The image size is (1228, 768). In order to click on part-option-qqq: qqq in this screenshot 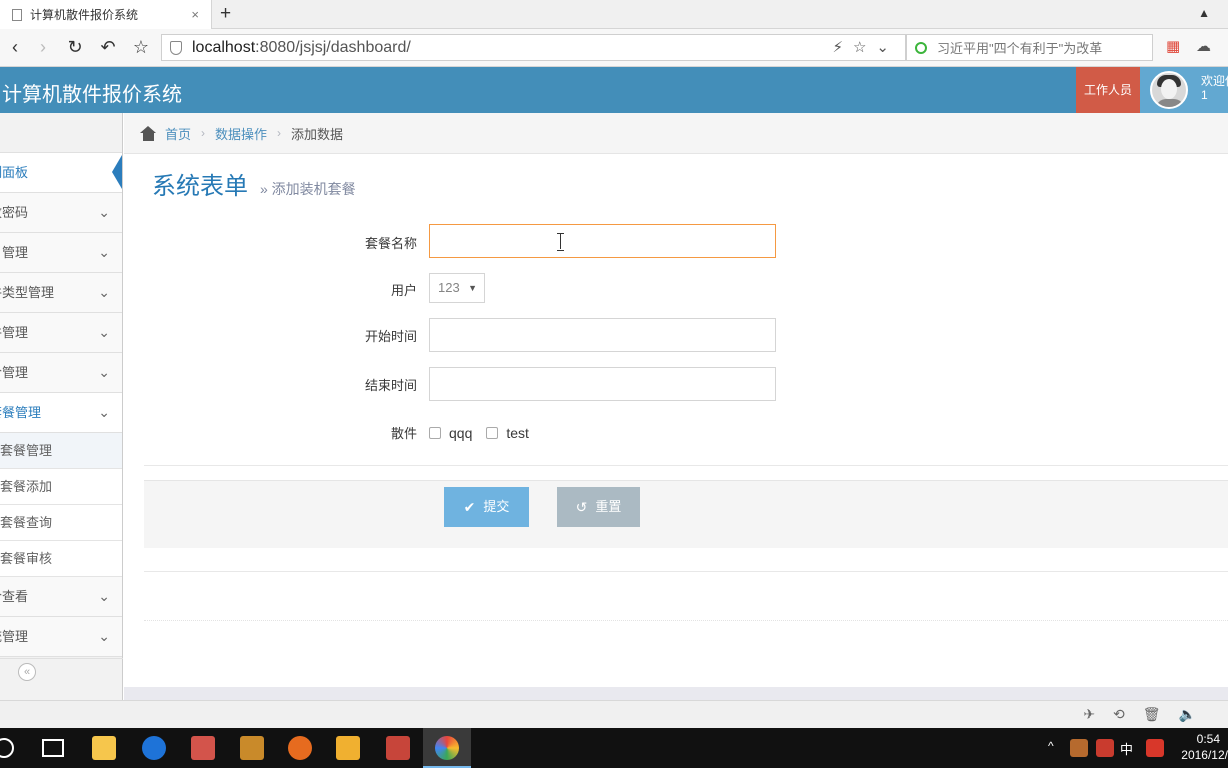, I will do `click(450, 433)`.